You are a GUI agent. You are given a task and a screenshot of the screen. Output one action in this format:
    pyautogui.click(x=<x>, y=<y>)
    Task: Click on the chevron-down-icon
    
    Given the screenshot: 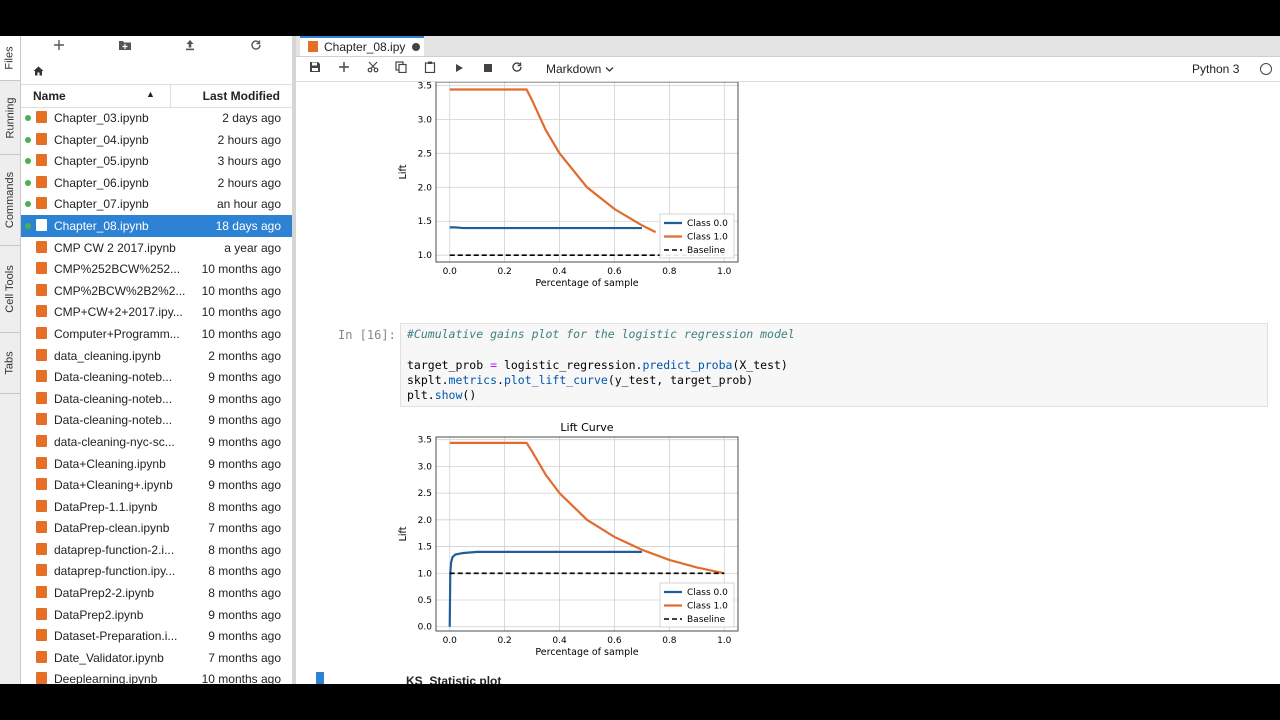 What is the action you would take?
    pyautogui.click(x=609, y=69)
    